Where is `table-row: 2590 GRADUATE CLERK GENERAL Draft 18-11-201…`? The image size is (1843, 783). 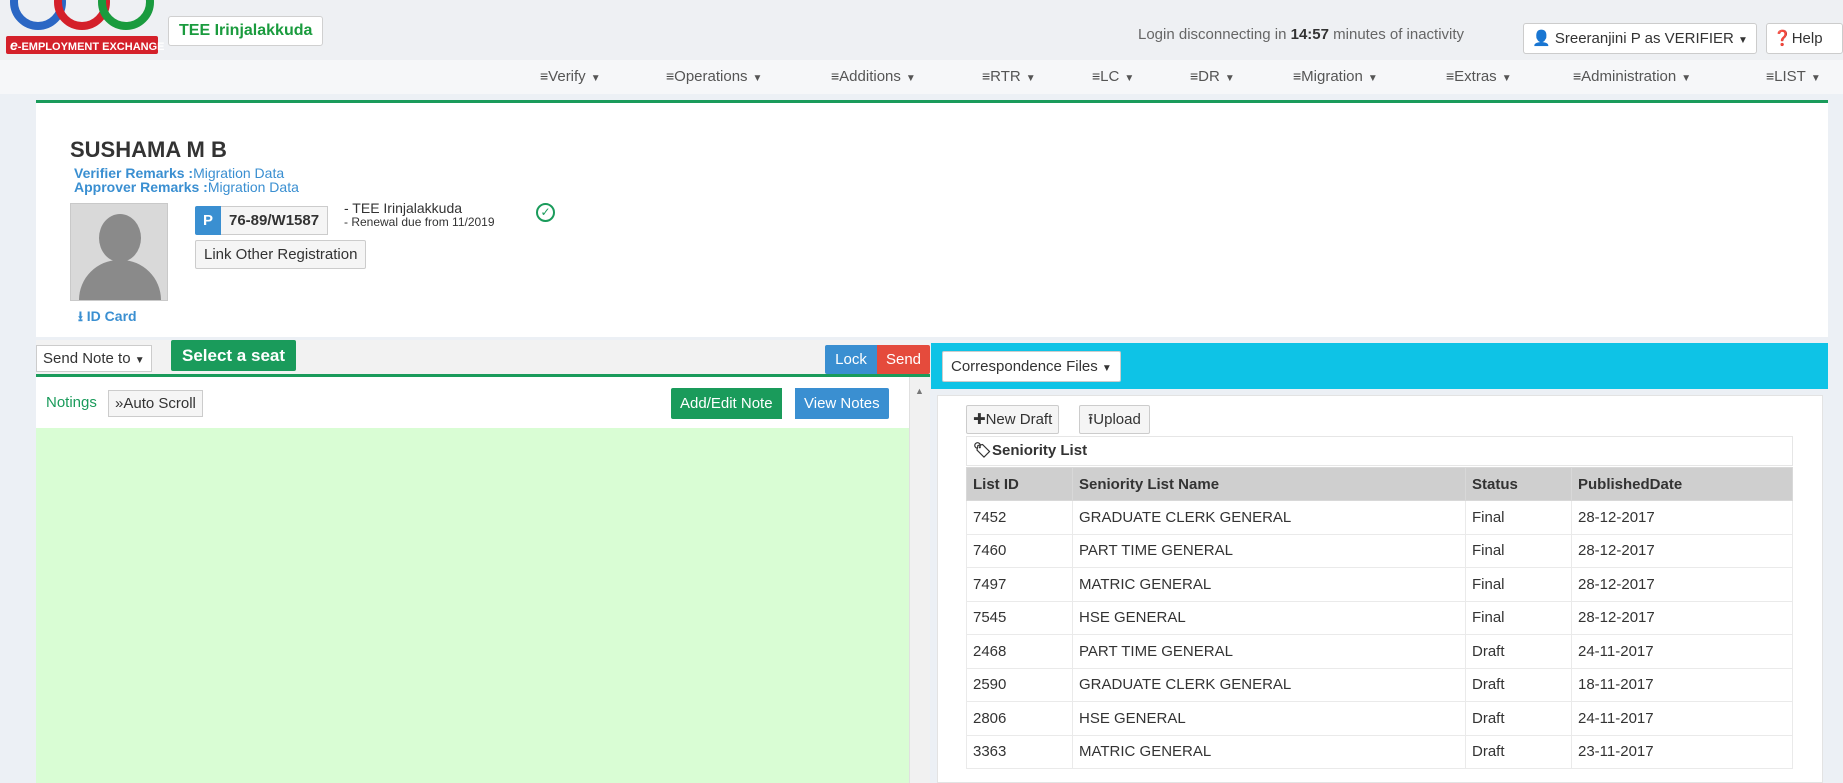
table-row: 2590 GRADUATE CLERK GENERAL Draft 18-11-201… is located at coordinates (1379, 684).